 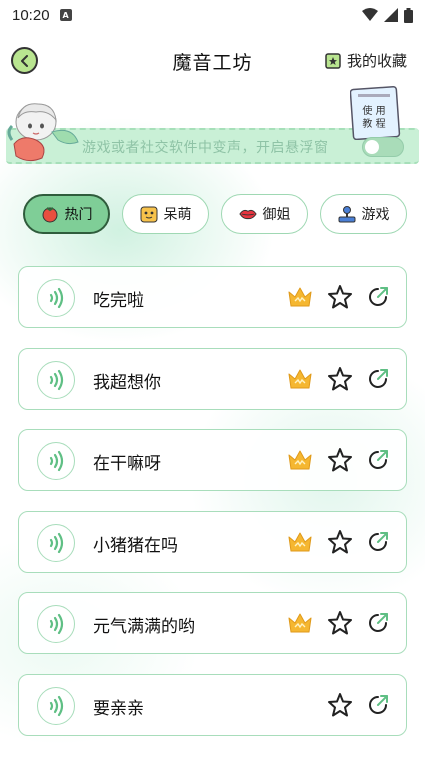 I want to click on mascot-illustration, so click(x=43, y=132).